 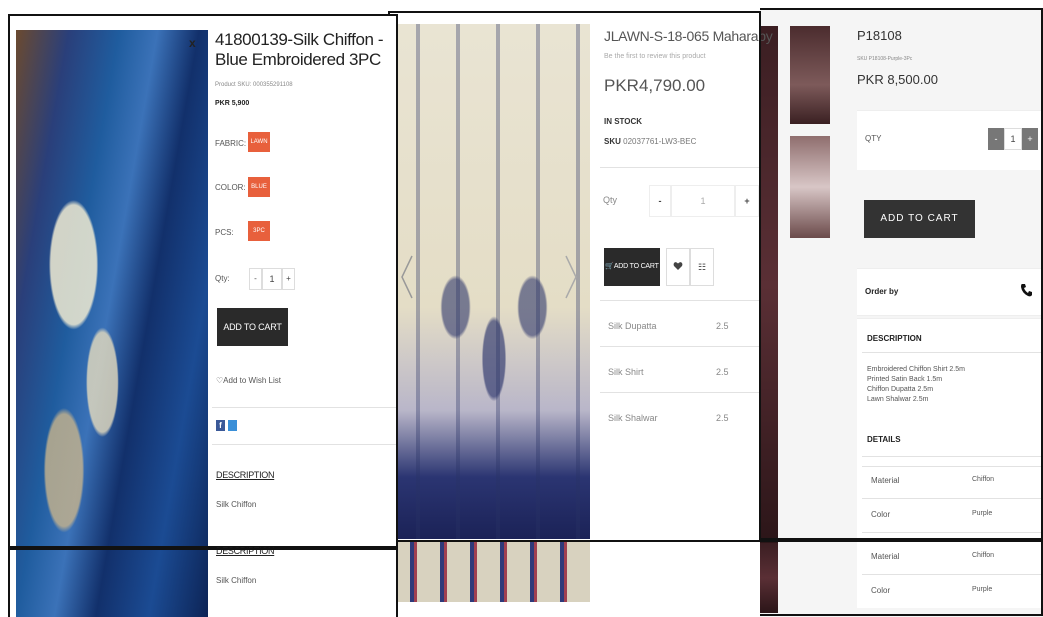 I want to click on cart-icon: 🛒, so click(x=609, y=266).